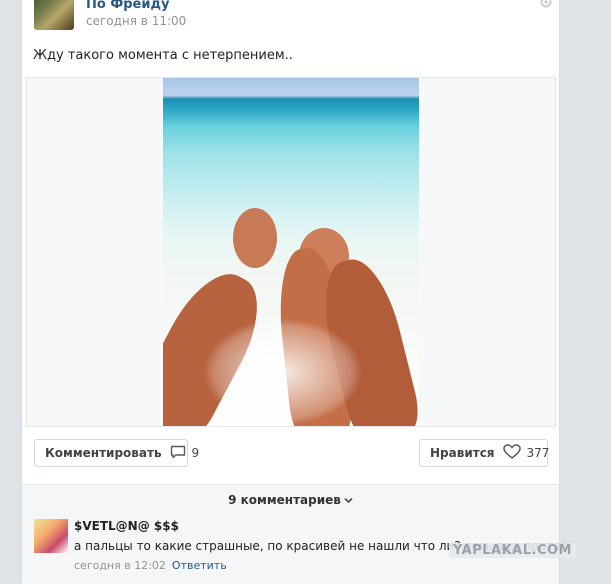  What do you see at coordinates (127, 6) in the screenshot?
I see `group-name: По Фрейду` at bounding box center [127, 6].